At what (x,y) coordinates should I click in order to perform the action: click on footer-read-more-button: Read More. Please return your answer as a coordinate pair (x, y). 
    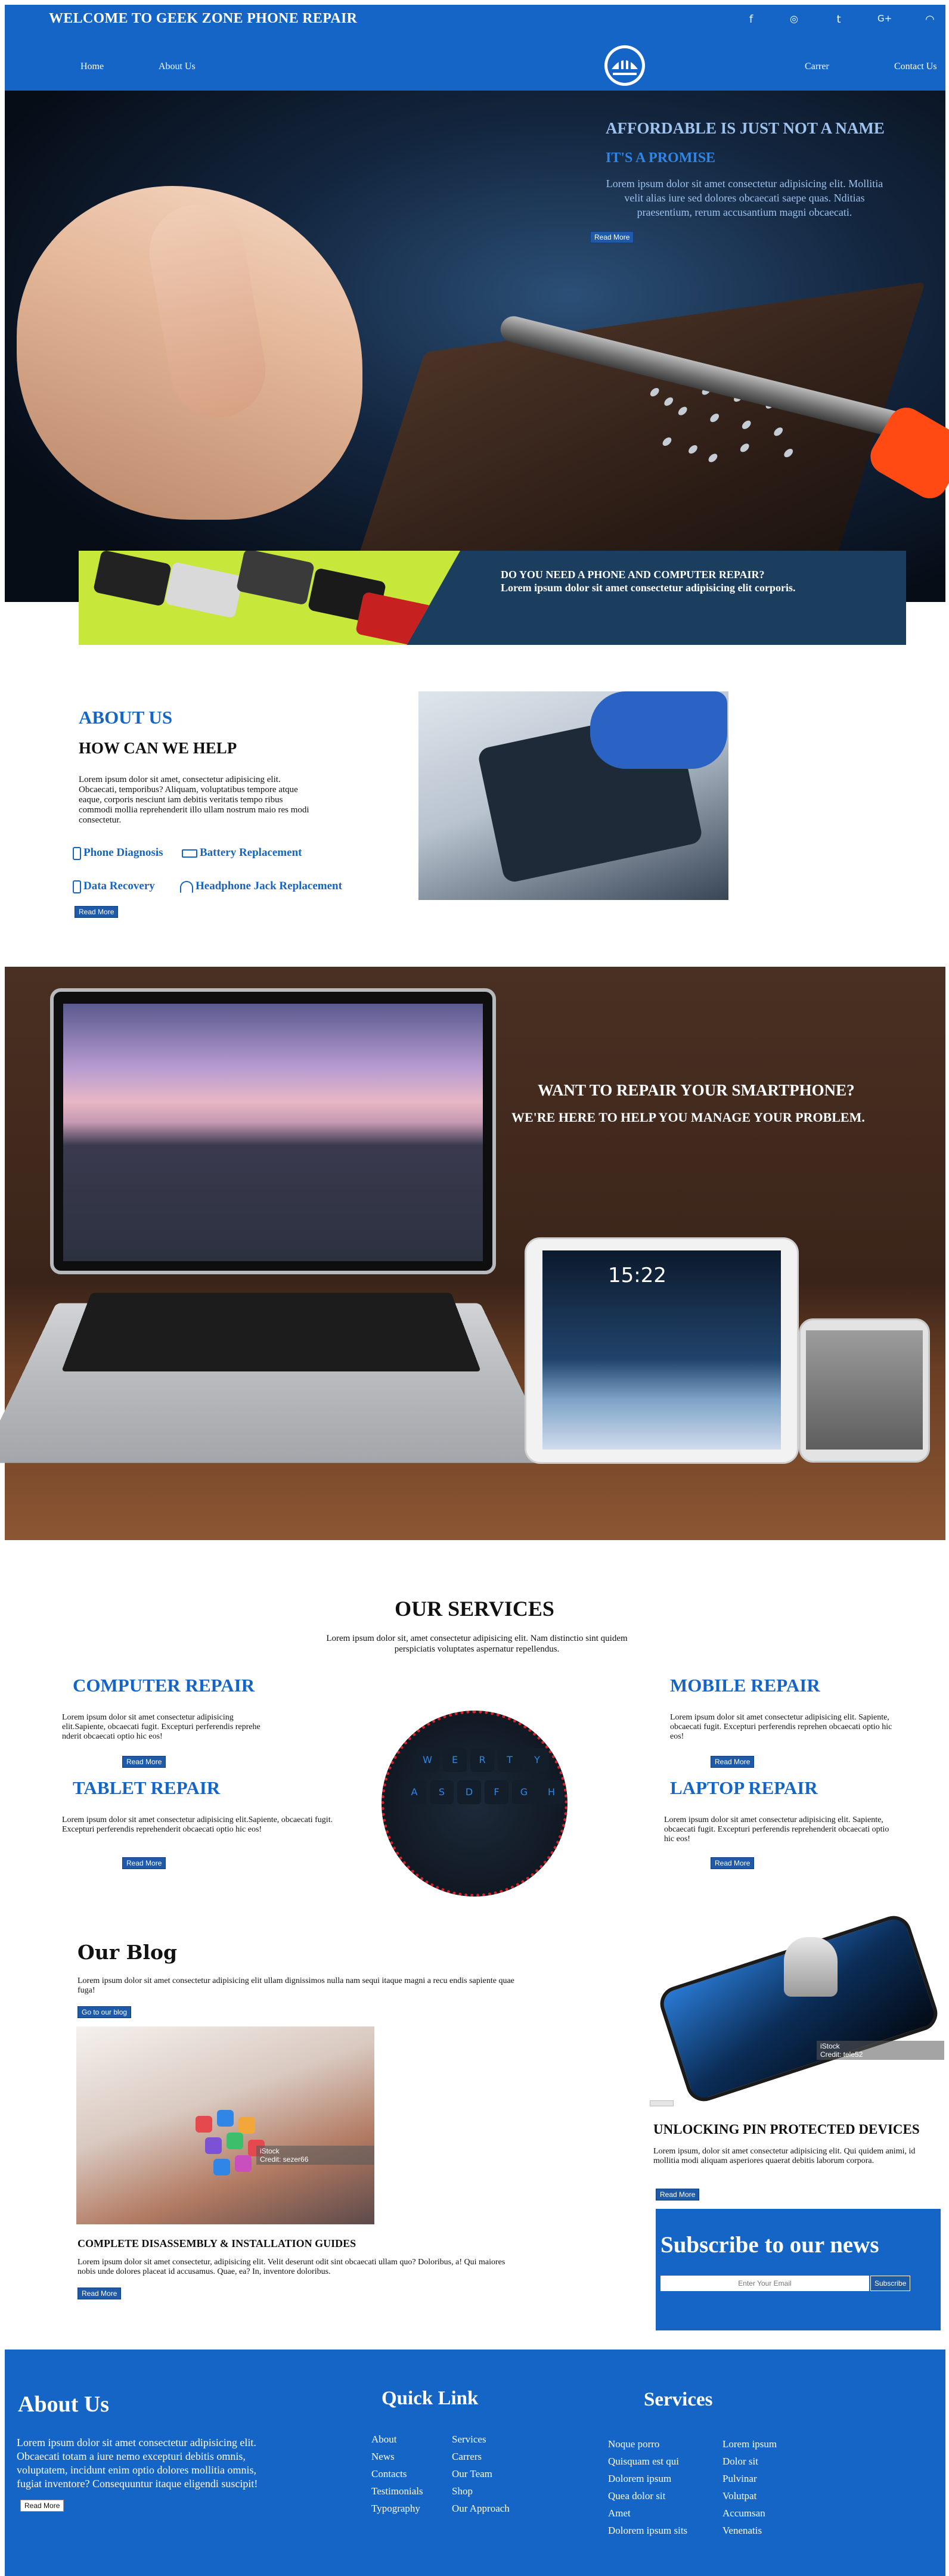
    Looking at the image, I should click on (42, 2506).